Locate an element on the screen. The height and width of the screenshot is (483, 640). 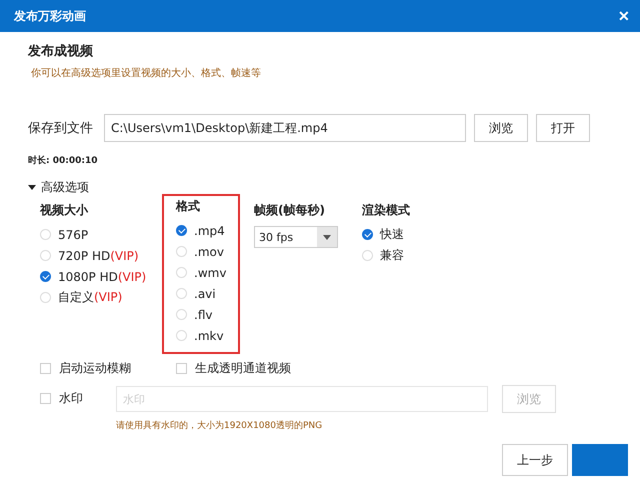
path-field: C:\Users\vm1\Desktop\新建工程.mp4 is located at coordinates (285, 128).